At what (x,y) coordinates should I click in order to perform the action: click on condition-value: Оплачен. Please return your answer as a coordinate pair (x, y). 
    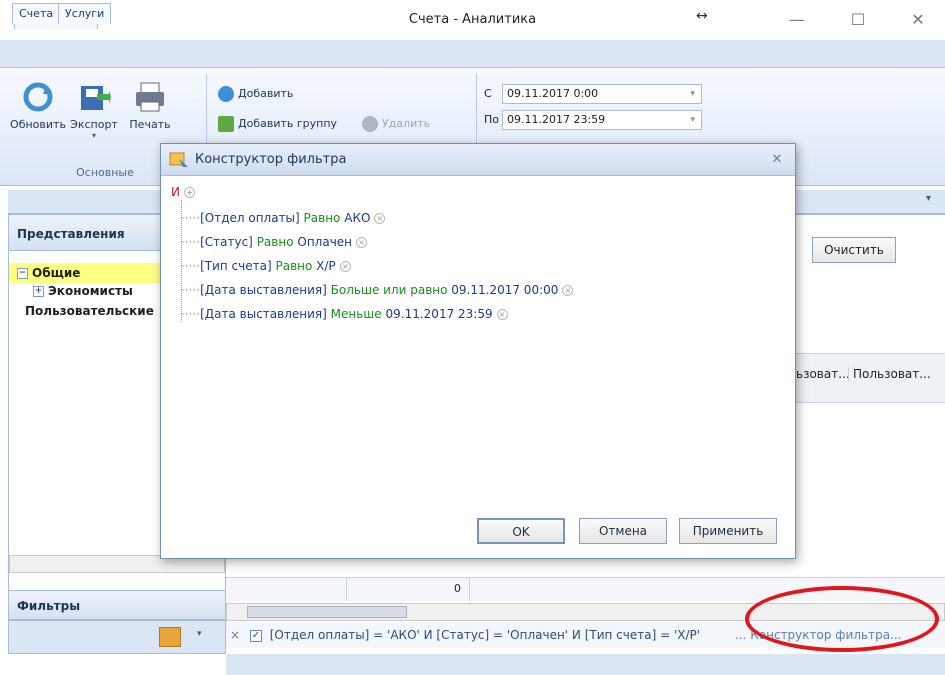
    Looking at the image, I should click on (324, 242).